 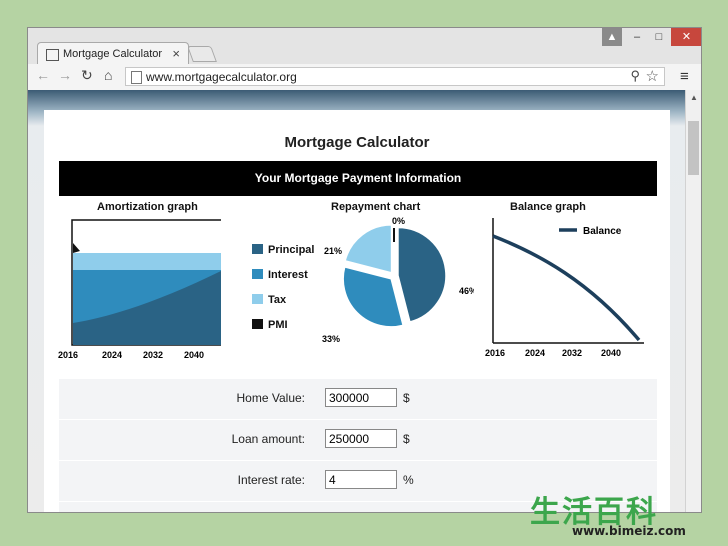 What do you see at coordinates (52, 55) in the screenshot?
I see `calculator-icon` at bounding box center [52, 55].